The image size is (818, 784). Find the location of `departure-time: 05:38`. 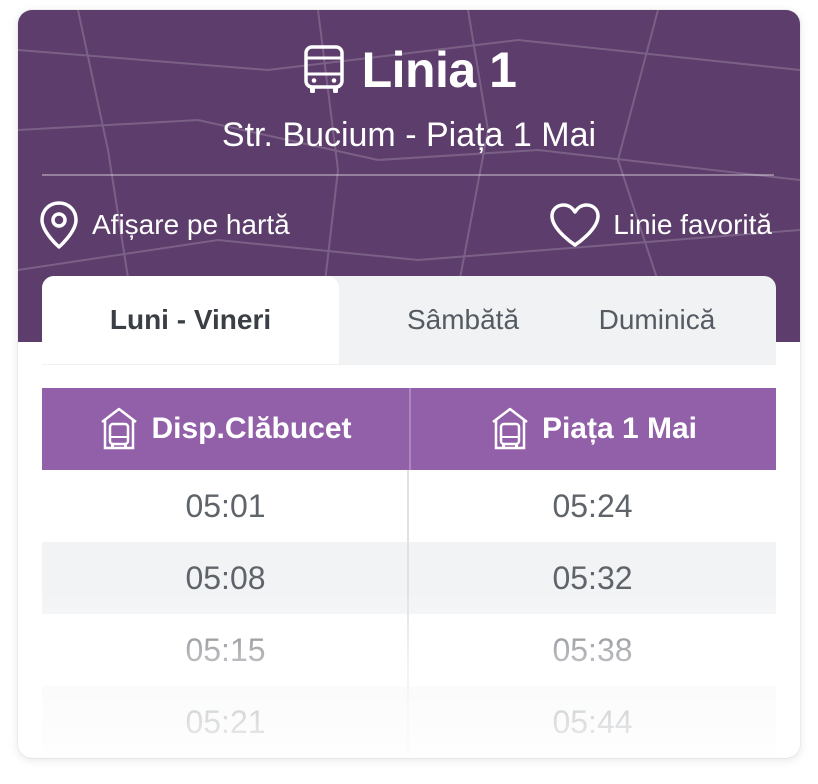

departure-time: 05:38 is located at coordinates (592, 650).